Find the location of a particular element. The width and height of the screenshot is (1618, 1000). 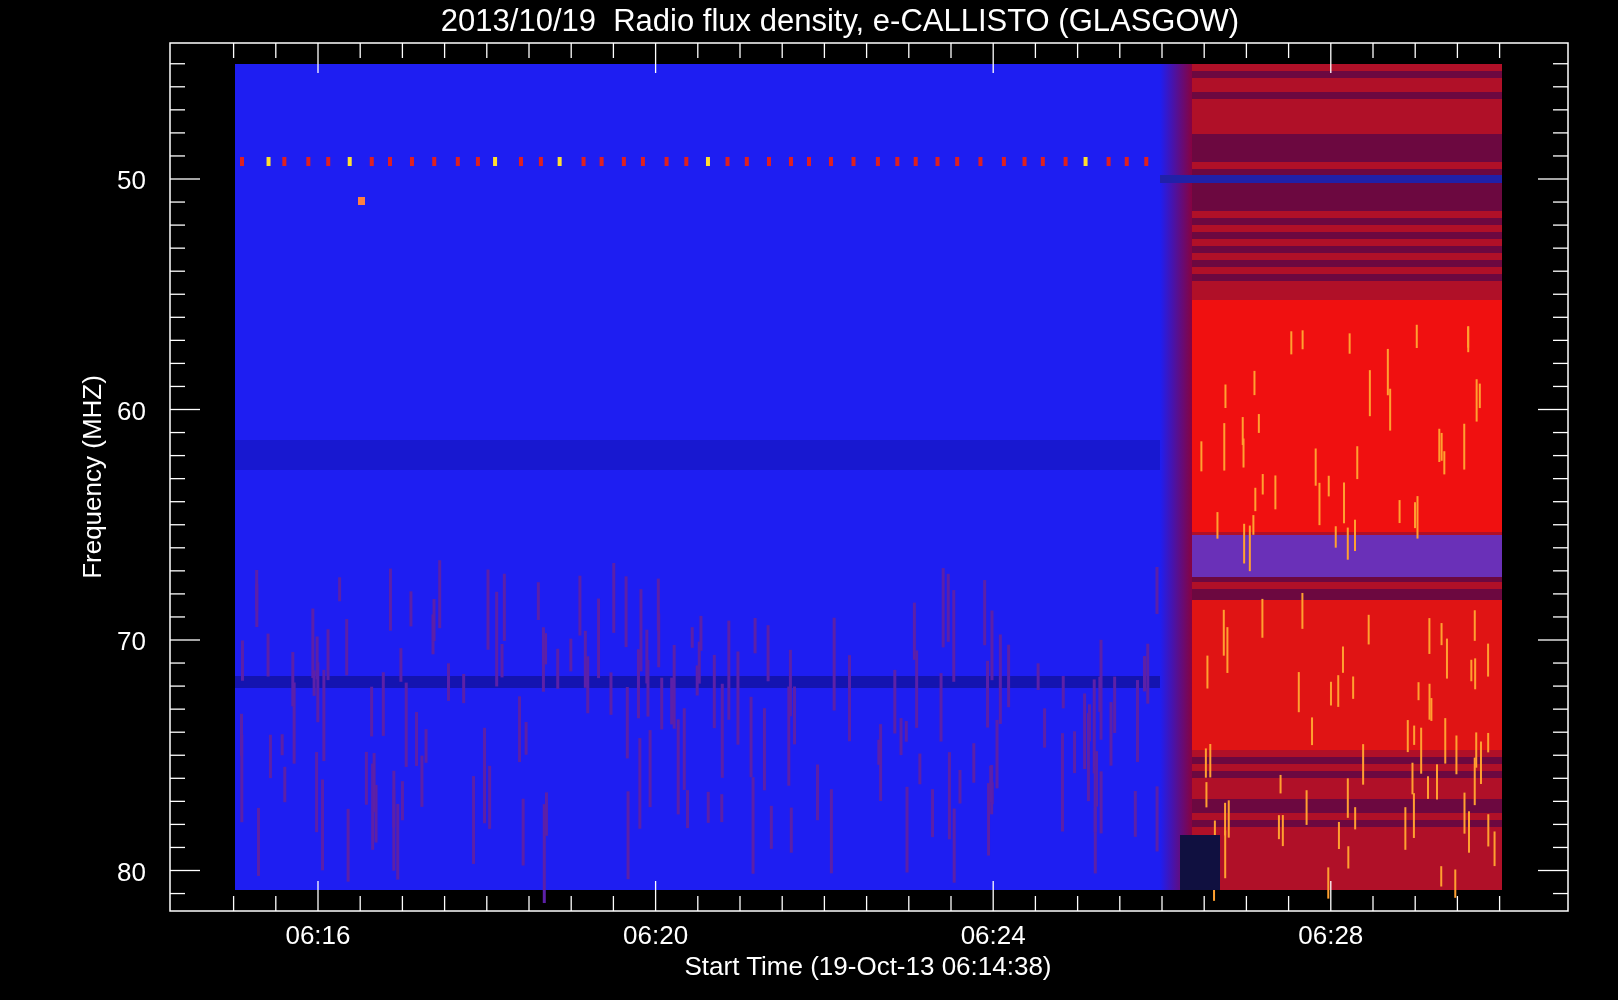

x-axis-label: Start Time (19-Oct-13 06:14:38) is located at coordinates (868, 966).